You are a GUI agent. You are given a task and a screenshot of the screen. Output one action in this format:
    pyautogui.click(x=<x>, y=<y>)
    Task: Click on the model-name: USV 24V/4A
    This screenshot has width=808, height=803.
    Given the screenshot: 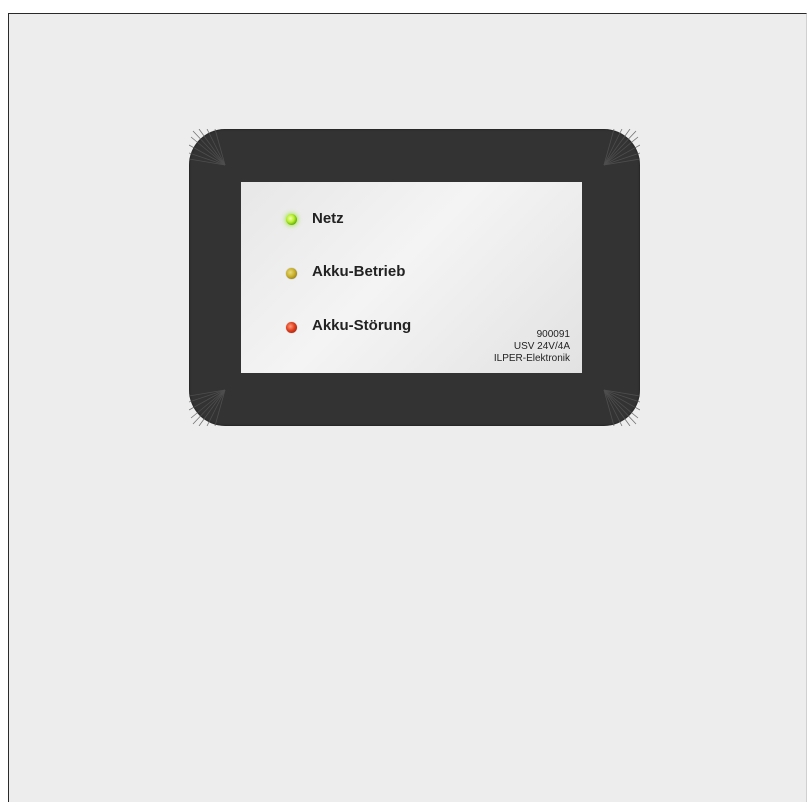 What is the action you would take?
    pyautogui.click(x=541, y=346)
    